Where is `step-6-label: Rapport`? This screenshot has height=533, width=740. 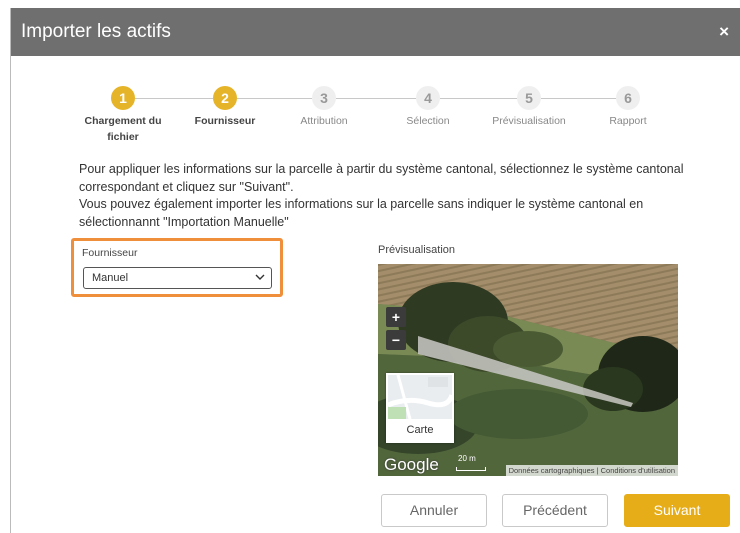 step-6-label: Rapport is located at coordinates (628, 121).